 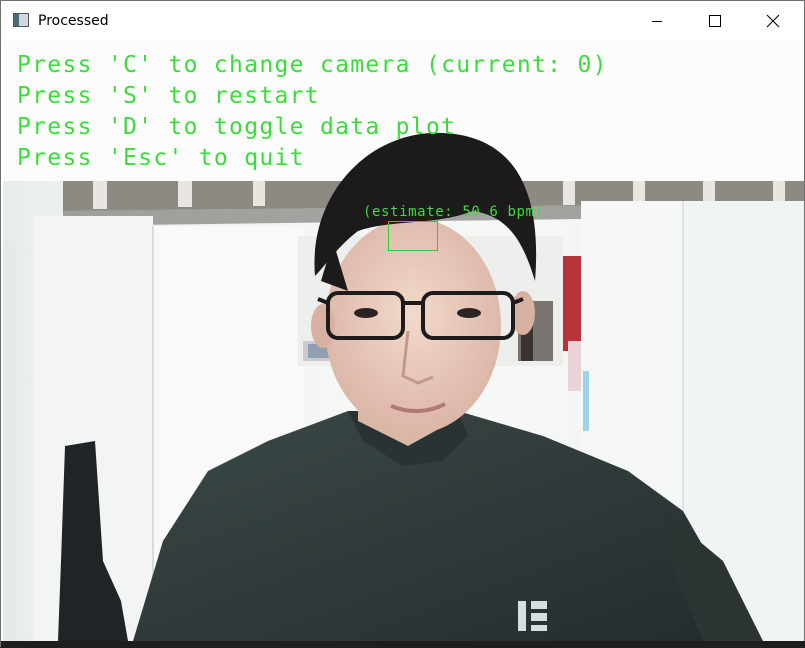 I want to click on close-button, so click(x=773, y=21).